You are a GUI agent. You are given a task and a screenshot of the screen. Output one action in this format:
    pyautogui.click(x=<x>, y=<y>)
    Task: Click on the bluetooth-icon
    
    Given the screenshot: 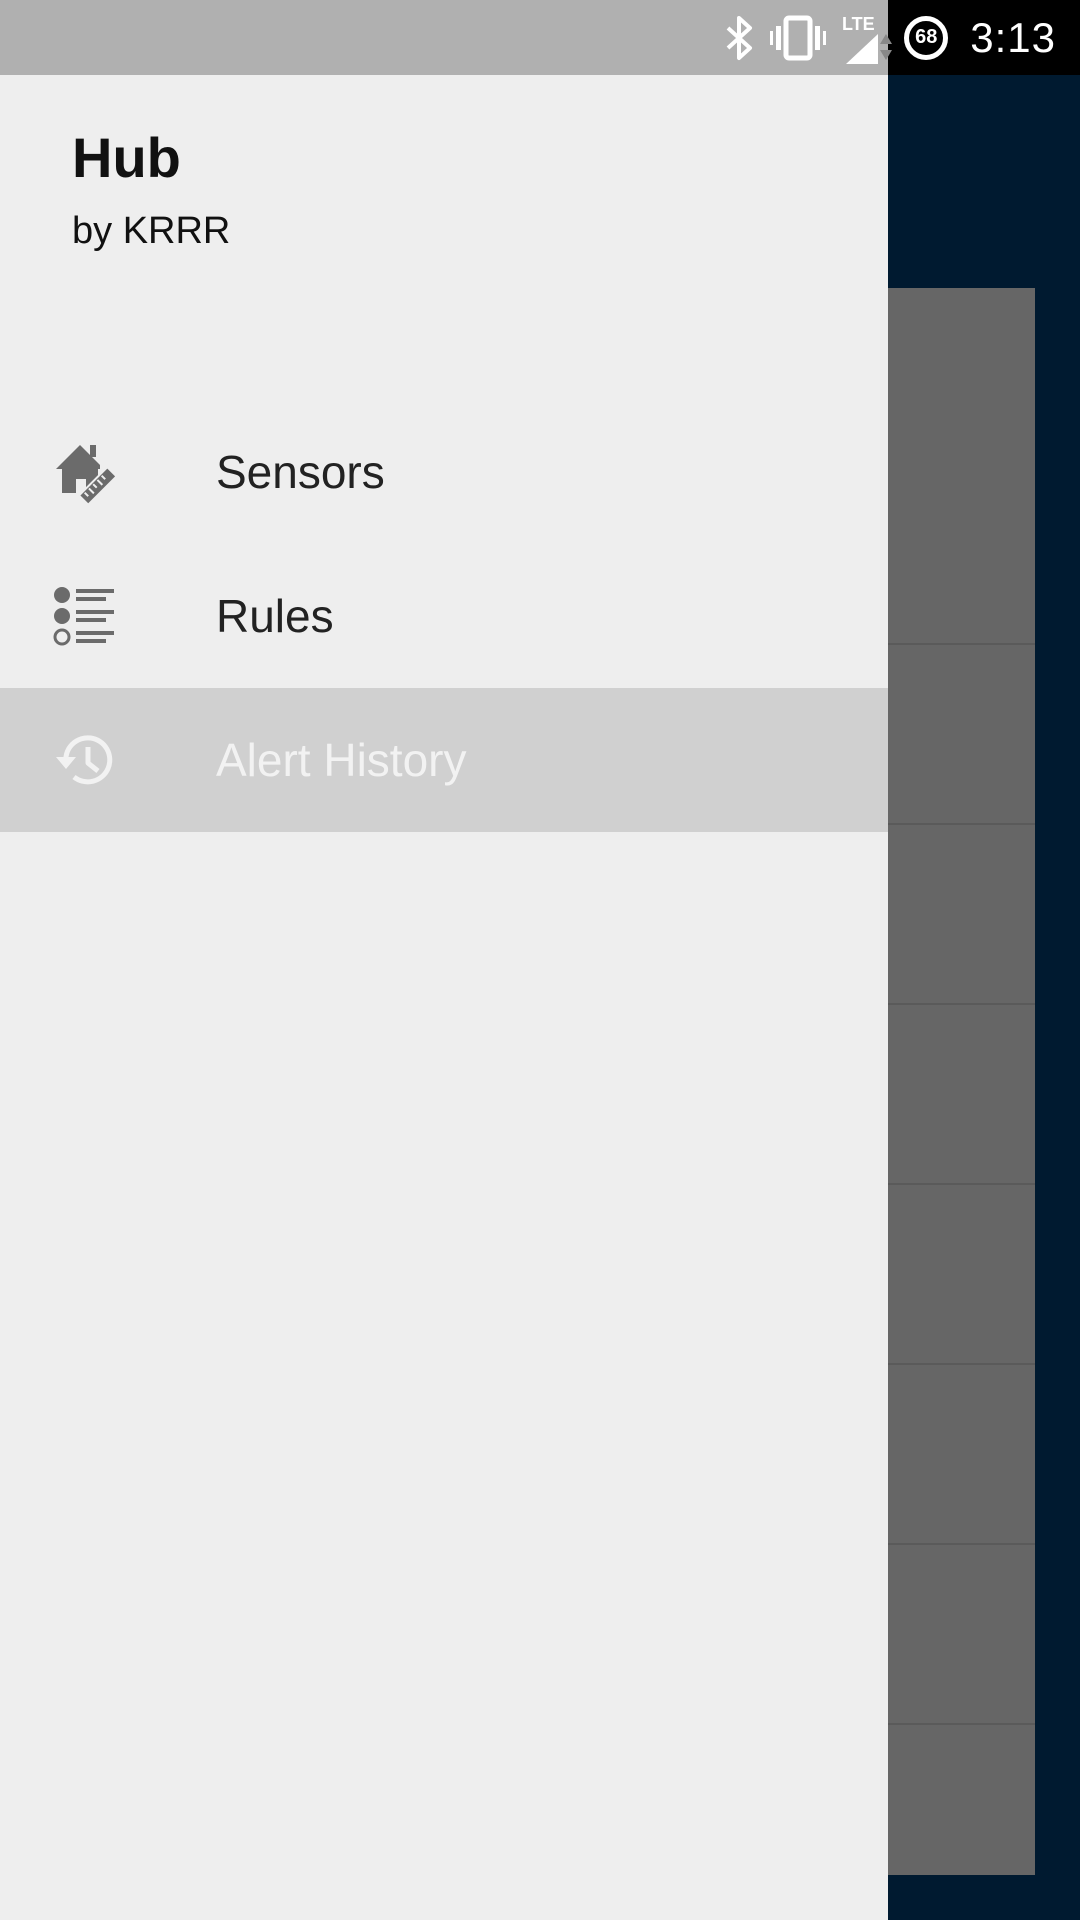 What is the action you would take?
    pyautogui.click(x=739, y=38)
    